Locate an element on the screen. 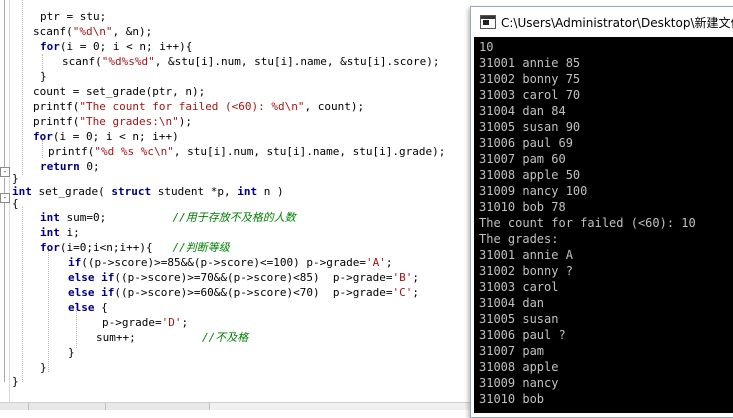 This screenshot has width=733, height=418. console-titlebar: C:\Users\Administrator\Desktop\新建文件 is located at coordinates (602, 22).